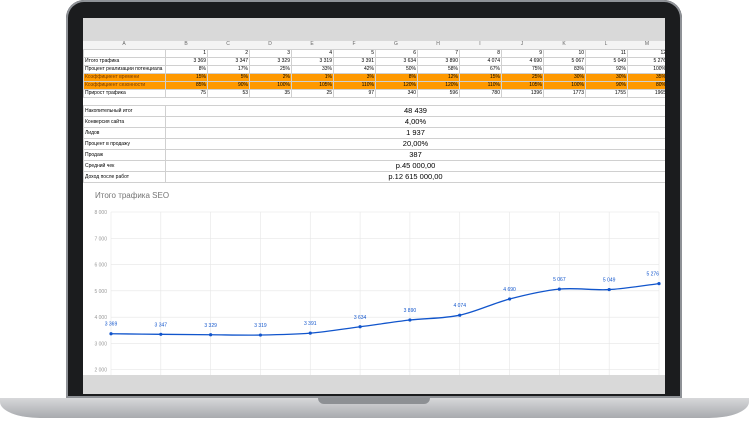  Describe the element at coordinates (564, 61) in the screenshot. I see `cell: 5 067` at that location.